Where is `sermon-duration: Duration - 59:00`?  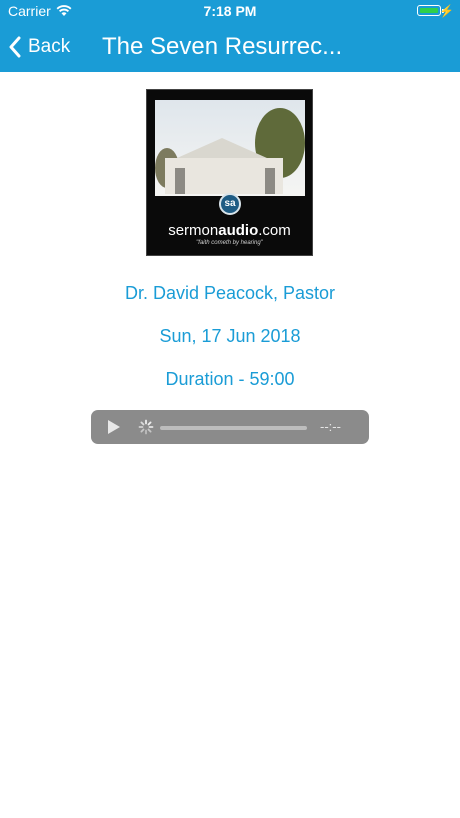
sermon-duration: Duration - 59:00 is located at coordinates (230, 379).